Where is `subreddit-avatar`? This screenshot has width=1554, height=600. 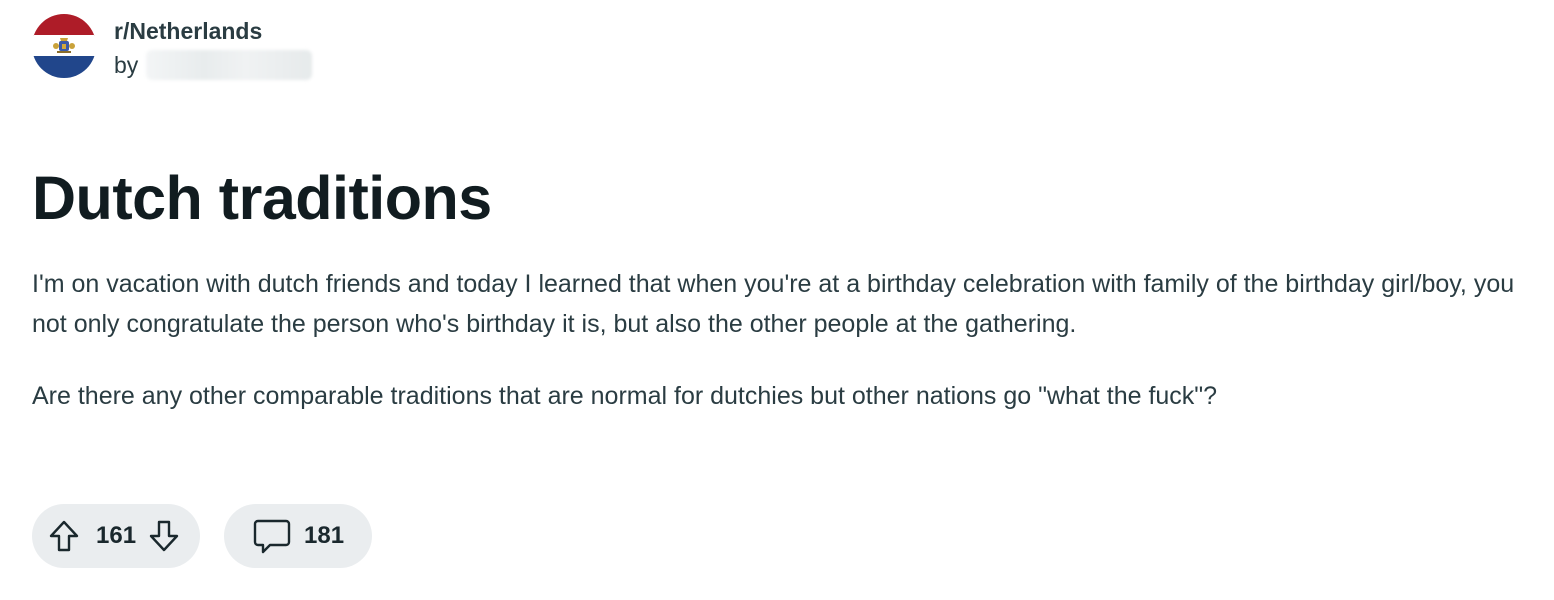
subreddit-avatar is located at coordinates (64, 46).